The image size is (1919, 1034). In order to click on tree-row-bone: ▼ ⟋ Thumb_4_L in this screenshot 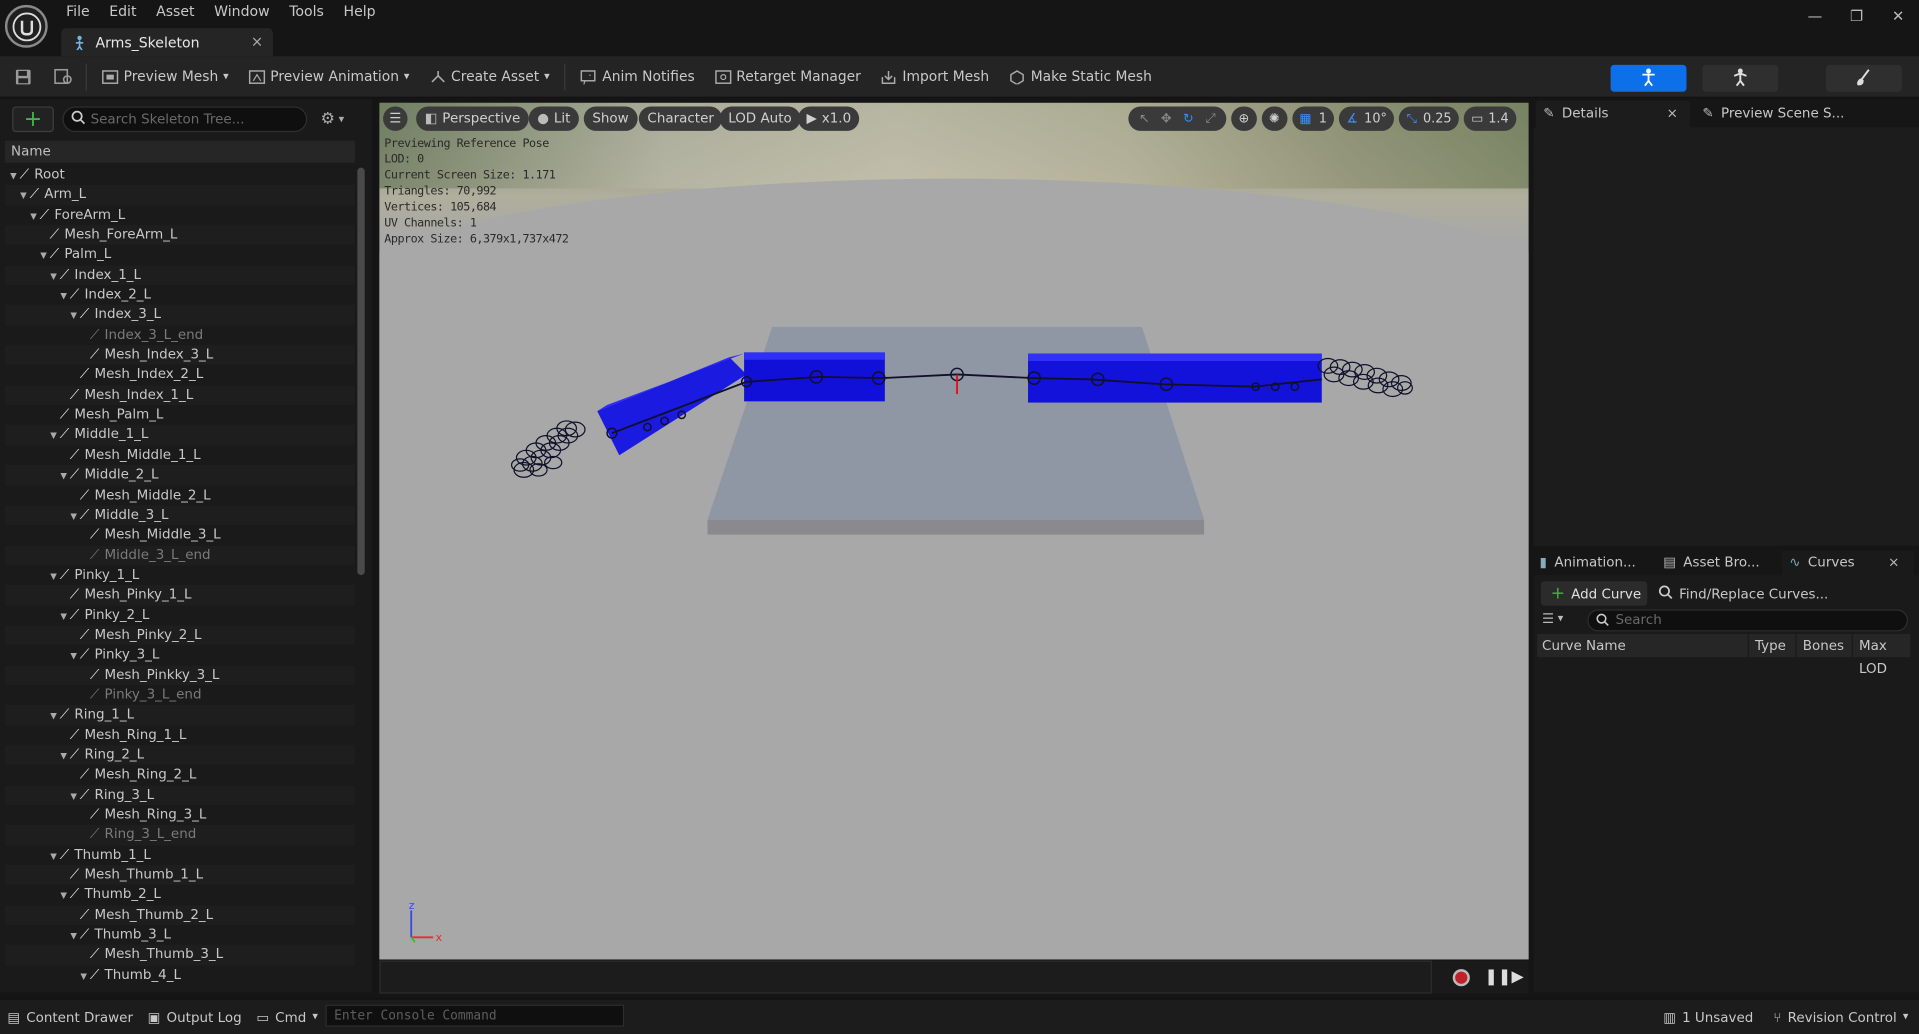, I will do `click(180, 975)`.